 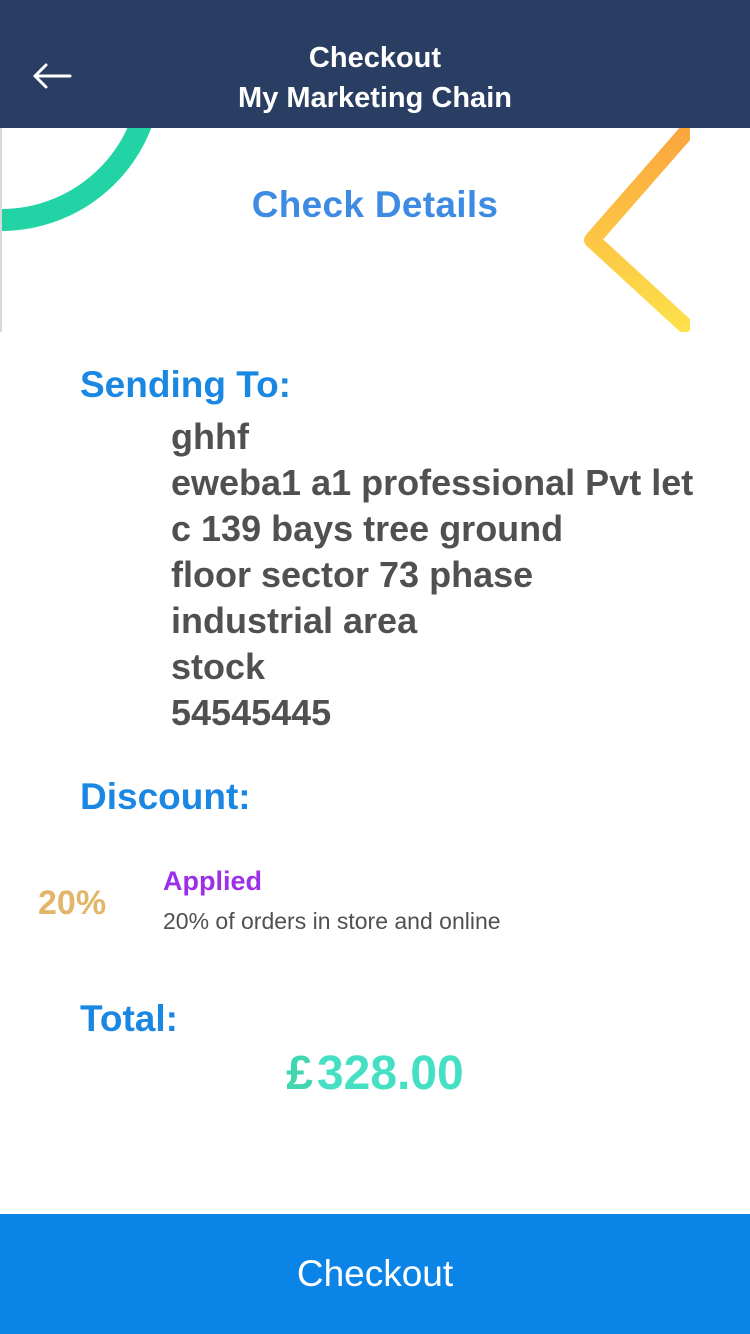 What do you see at coordinates (367, 528) in the screenshot?
I see `address-line: c 139 bays tree ground` at bounding box center [367, 528].